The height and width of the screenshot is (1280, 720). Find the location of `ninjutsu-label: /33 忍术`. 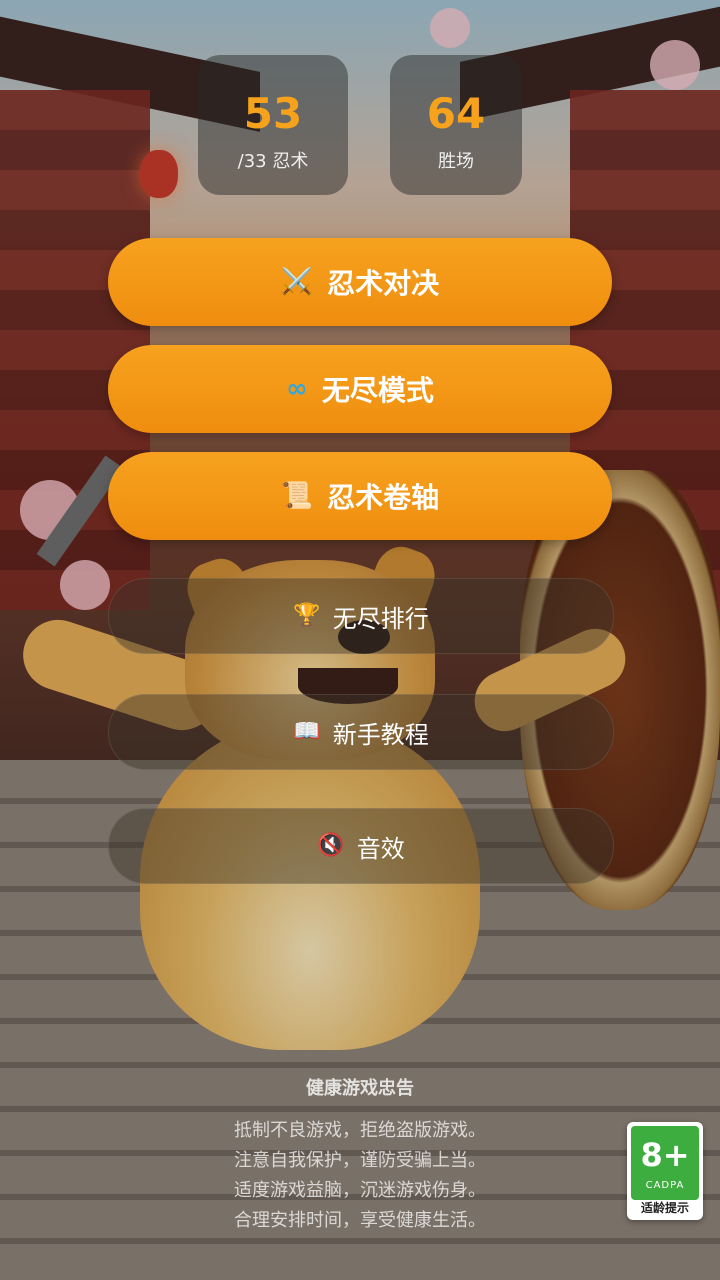

ninjutsu-label: /33 忍术 is located at coordinates (273, 161).